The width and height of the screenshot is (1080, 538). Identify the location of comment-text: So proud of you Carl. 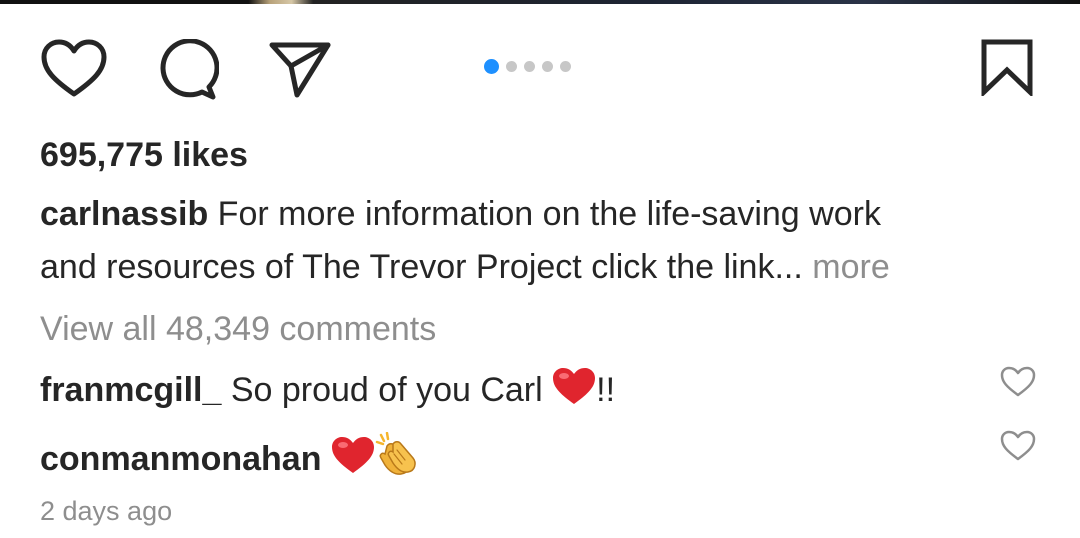
(386, 390).